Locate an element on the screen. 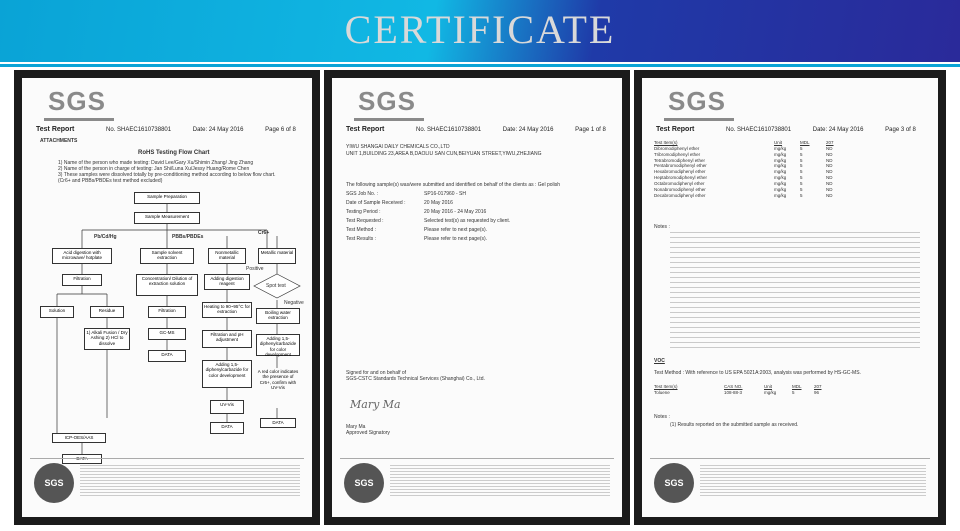  flow-label: Positive is located at coordinates (255, 269).